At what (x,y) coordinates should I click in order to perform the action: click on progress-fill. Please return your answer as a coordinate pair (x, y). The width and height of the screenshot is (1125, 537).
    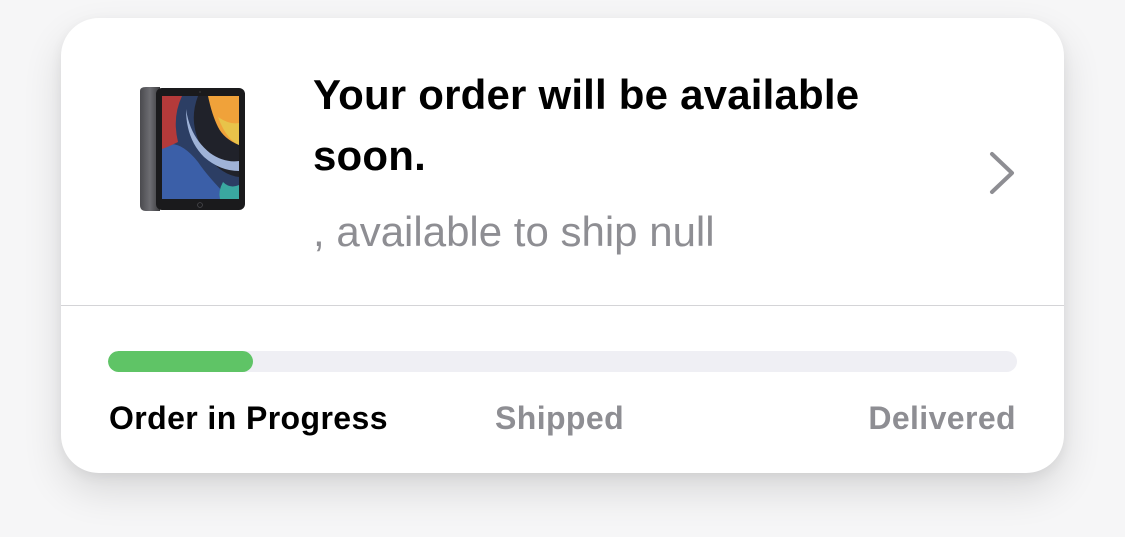
    Looking at the image, I should click on (181, 361).